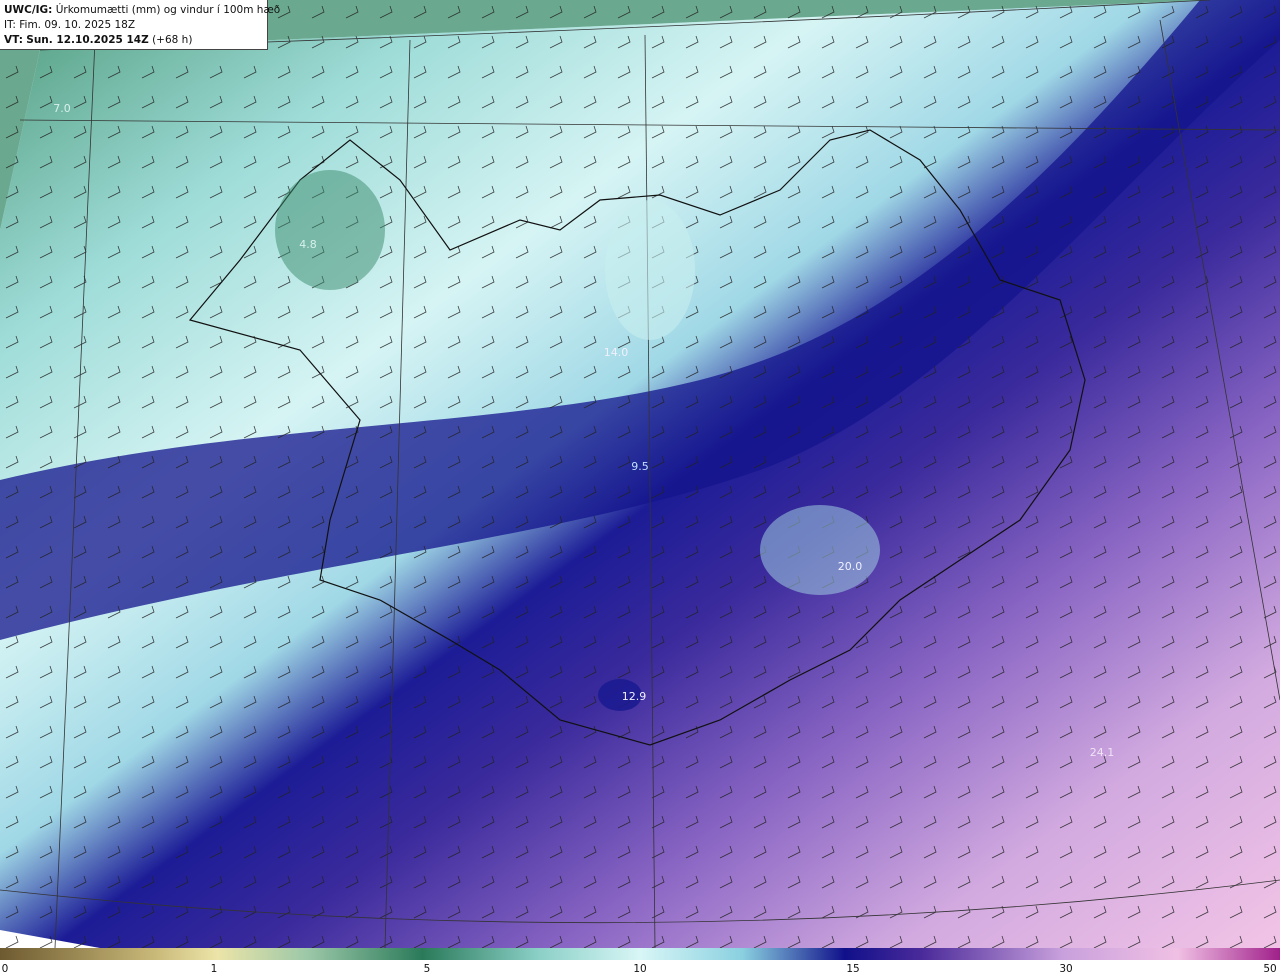 This screenshot has width=1280, height=978. What do you see at coordinates (1066, 969) in the screenshot?
I see `colorbar-tick: 30` at bounding box center [1066, 969].